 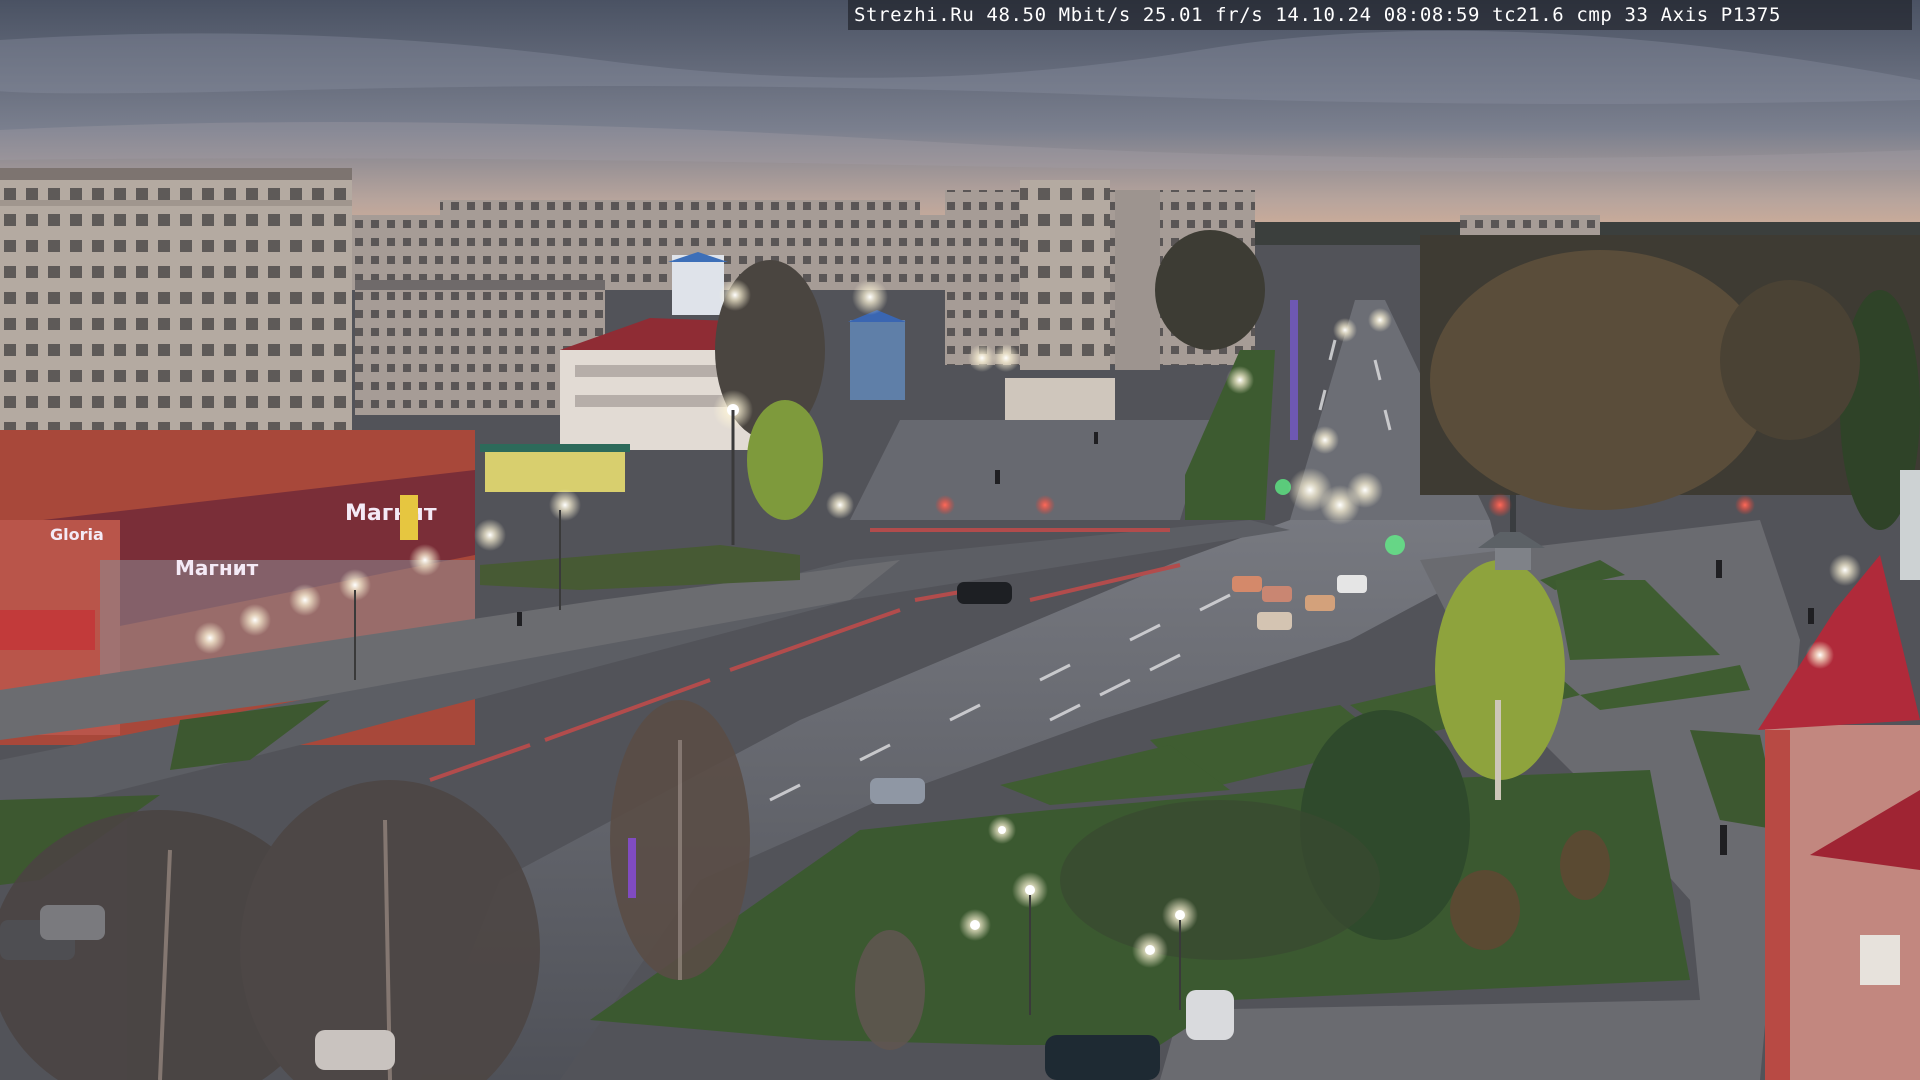 I want to click on store-sign-left: Gloria, so click(x=77, y=534).